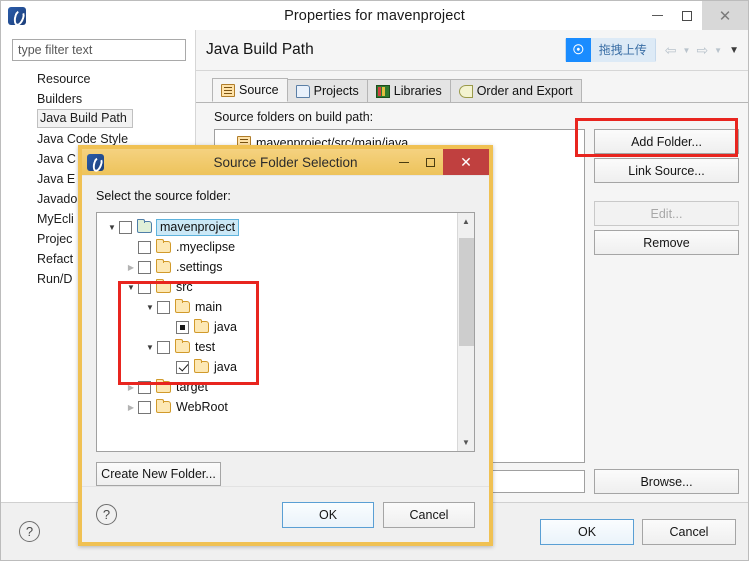 The image size is (749, 561). What do you see at coordinates (206, 247) in the screenshot?
I see `tree-item-label: .myeclipse` at bounding box center [206, 247].